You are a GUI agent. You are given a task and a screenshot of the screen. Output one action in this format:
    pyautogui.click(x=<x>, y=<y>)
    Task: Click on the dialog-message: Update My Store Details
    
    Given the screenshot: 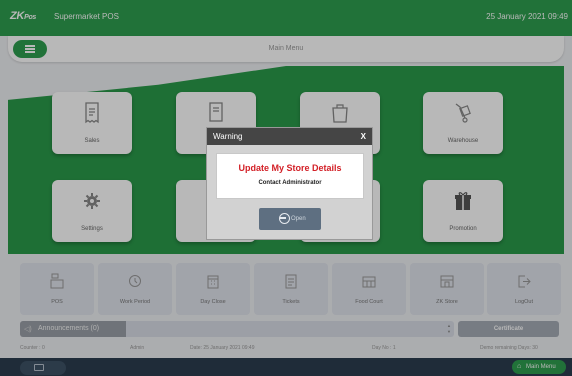 What is the action you would take?
    pyautogui.click(x=290, y=168)
    